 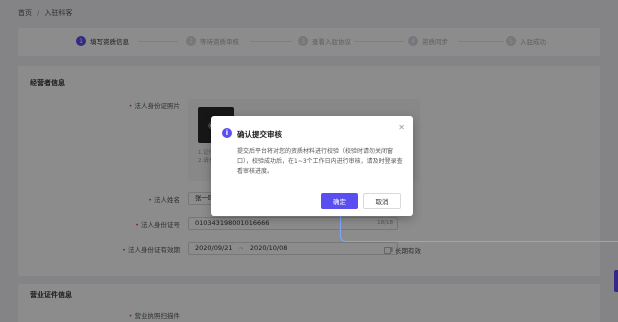 I want to click on dialog-title: 确认提交审核, so click(x=259, y=134).